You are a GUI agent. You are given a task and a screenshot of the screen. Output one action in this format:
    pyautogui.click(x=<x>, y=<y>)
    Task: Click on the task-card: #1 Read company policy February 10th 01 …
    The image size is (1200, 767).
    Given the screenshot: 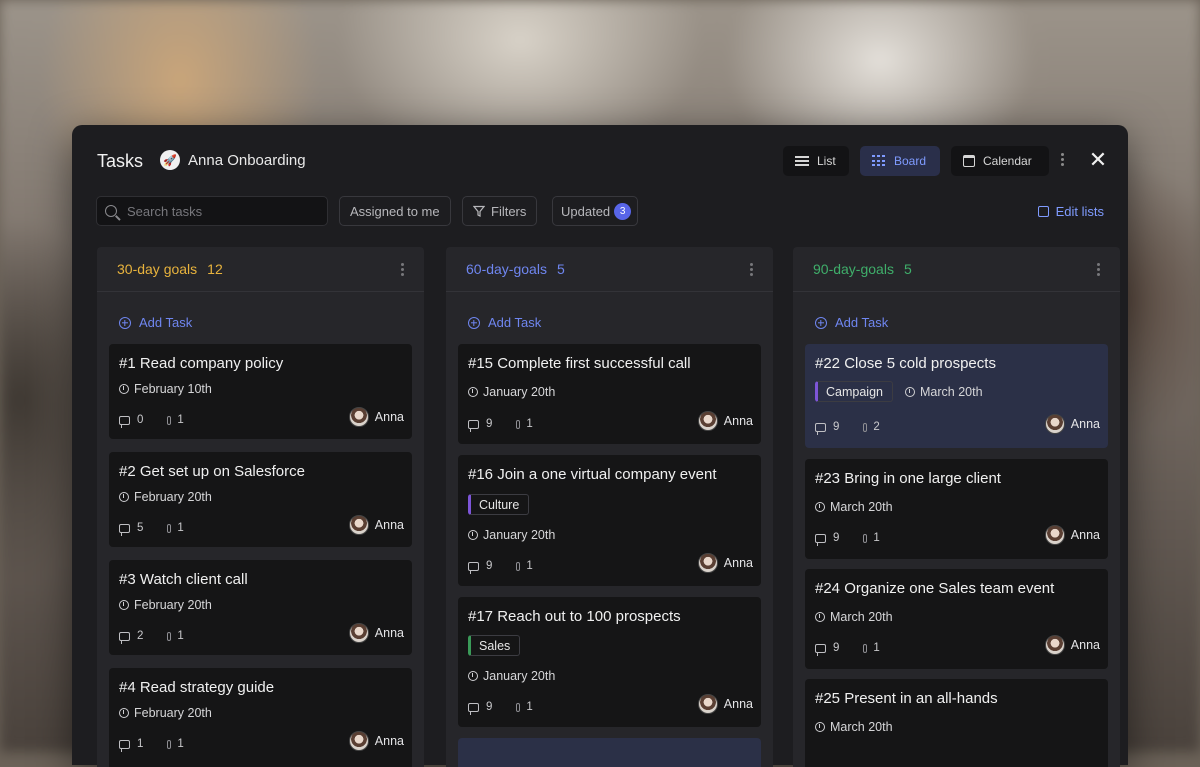 What is the action you would take?
    pyautogui.click(x=260, y=391)
    